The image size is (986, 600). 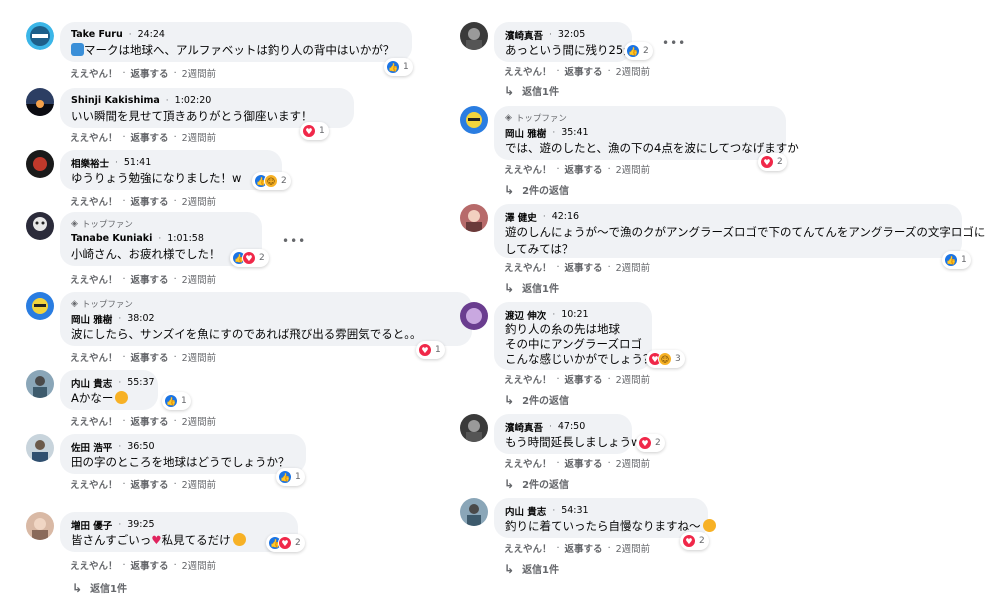 I want to click on author-name: Shinji Kakishima, so click(x=115, y=100).